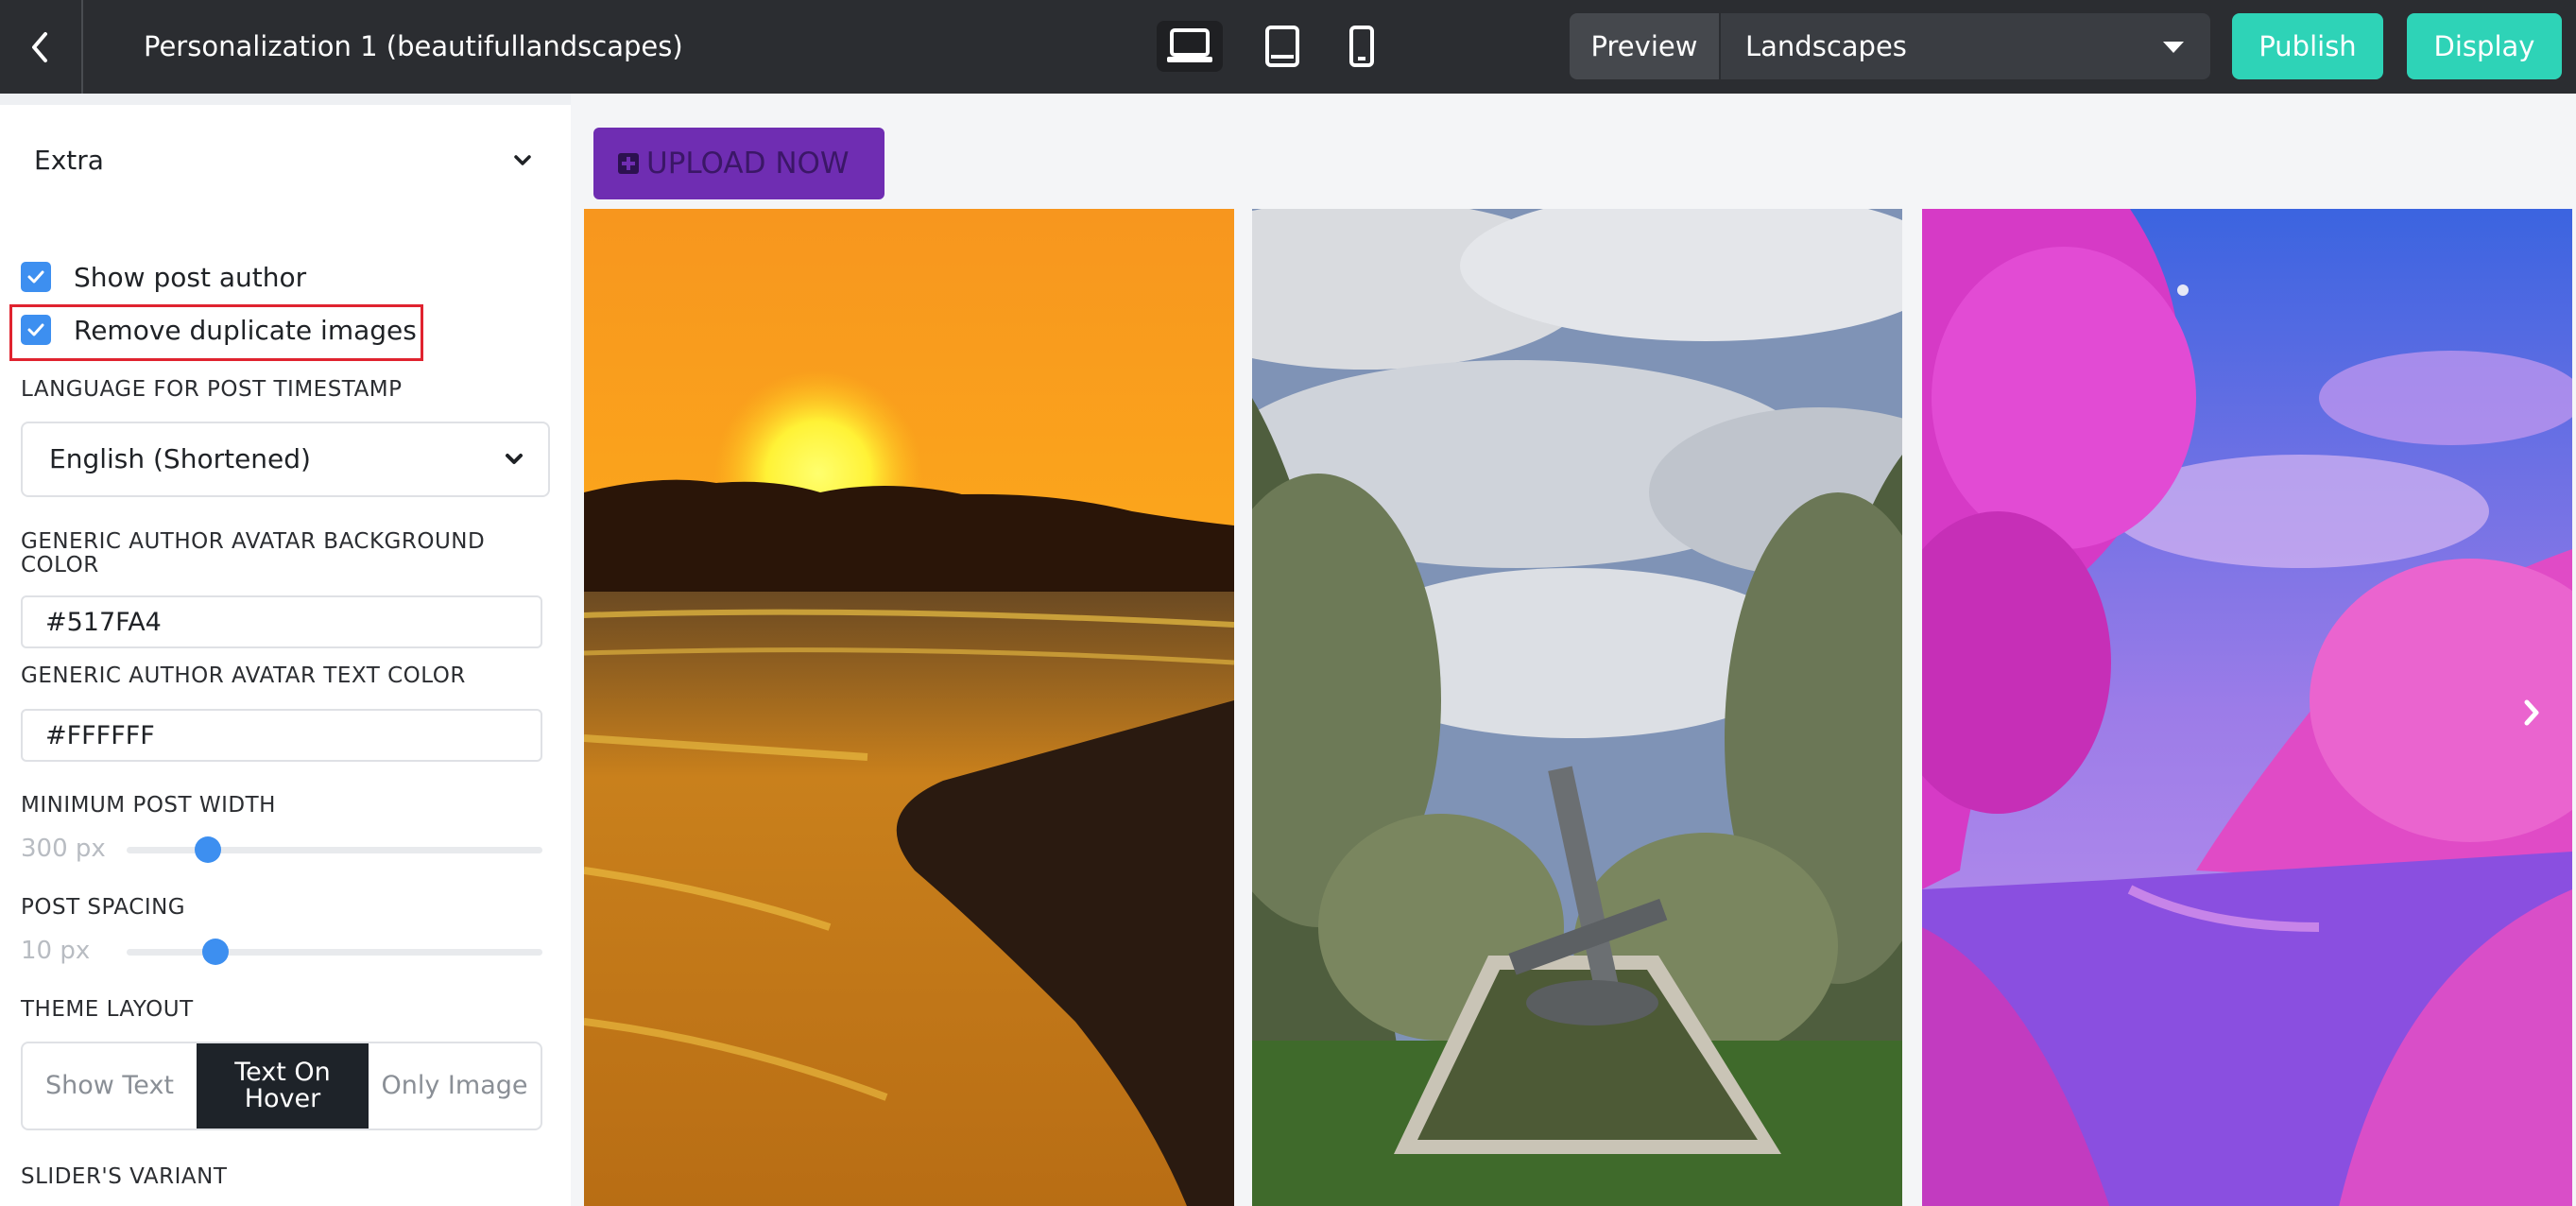 The image size is (2576, 1206). Describe the element at coordinates (2173, 47) in the screenshot. I see `caret-down-icon` at that location.